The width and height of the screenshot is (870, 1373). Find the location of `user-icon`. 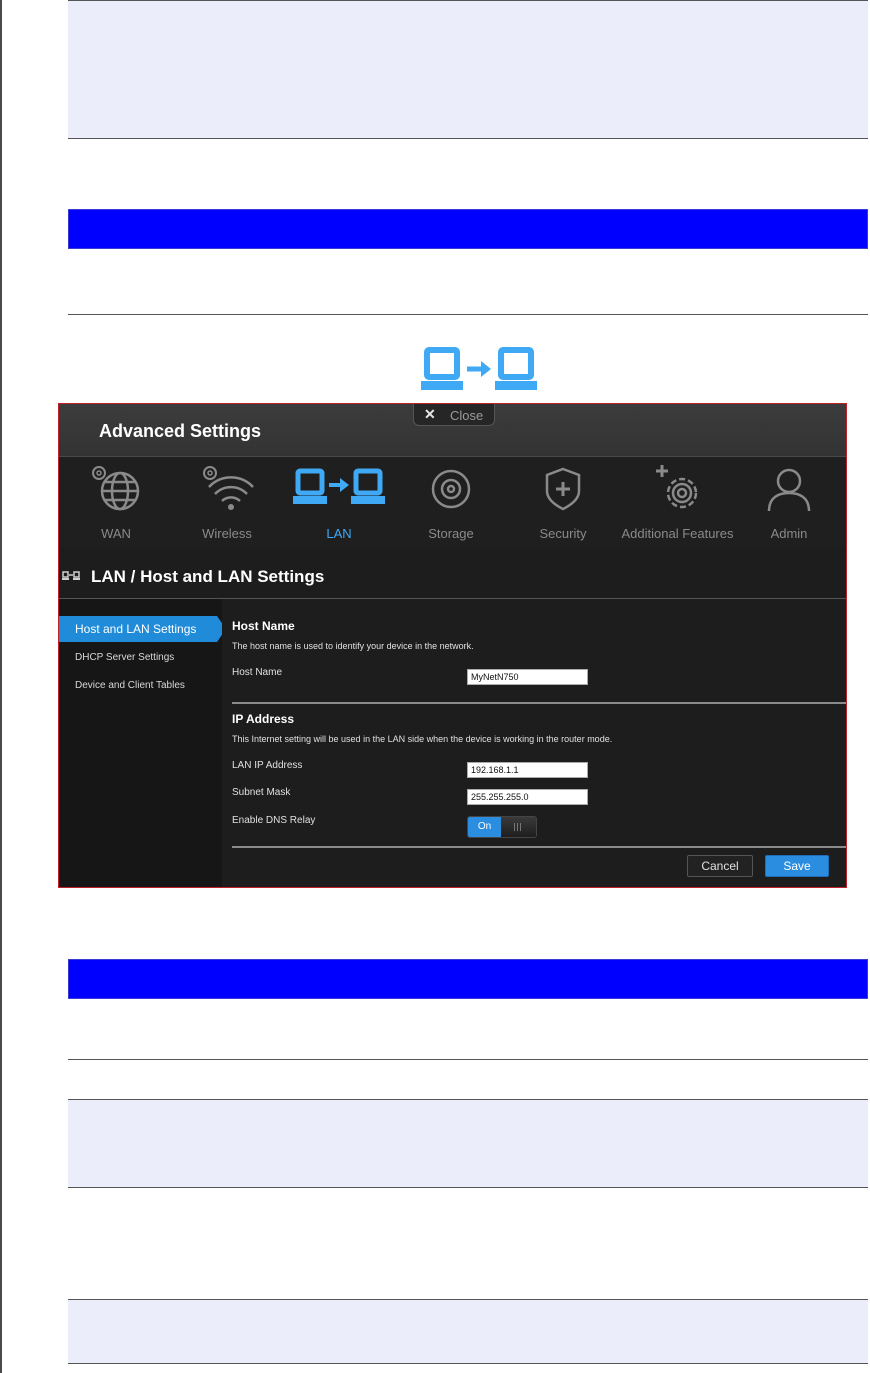

user-icon is located at coordinates (789, 489).